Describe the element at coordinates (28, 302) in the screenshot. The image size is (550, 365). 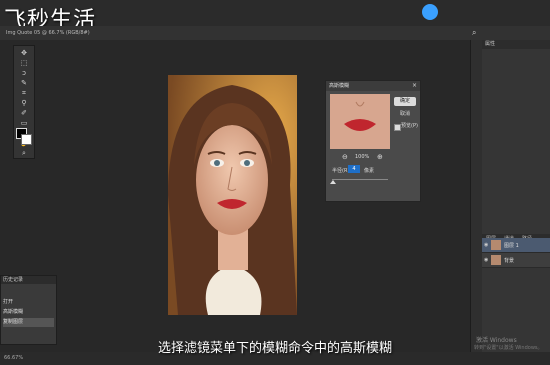
I see `history-item: 打开` at that location.